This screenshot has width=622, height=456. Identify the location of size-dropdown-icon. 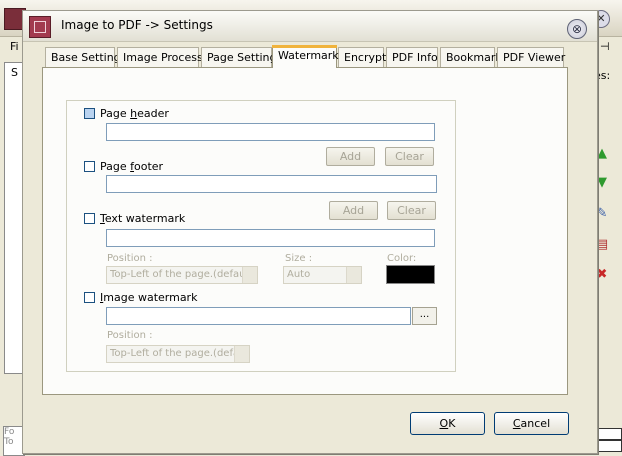
(353, 275).